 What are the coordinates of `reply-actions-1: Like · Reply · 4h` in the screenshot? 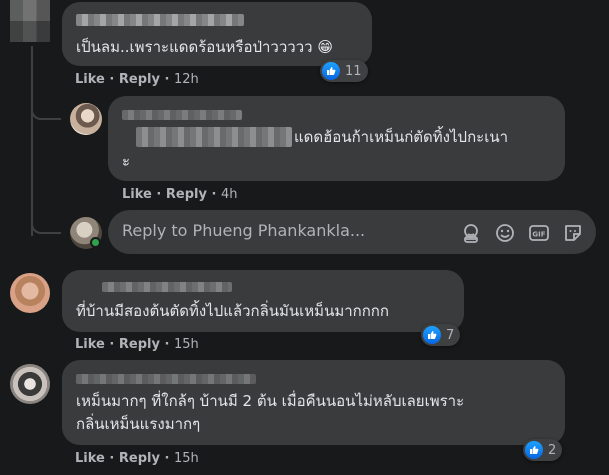 It's located at (179, 194).